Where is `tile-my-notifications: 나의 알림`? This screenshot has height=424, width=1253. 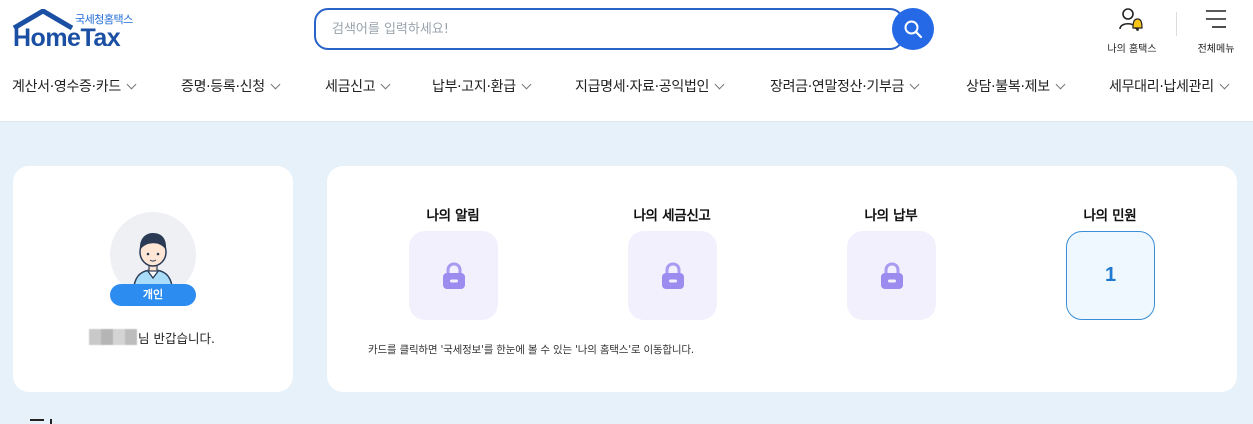 tile-my-notifications: 나의 알림 is located at coordinates (453, 262).